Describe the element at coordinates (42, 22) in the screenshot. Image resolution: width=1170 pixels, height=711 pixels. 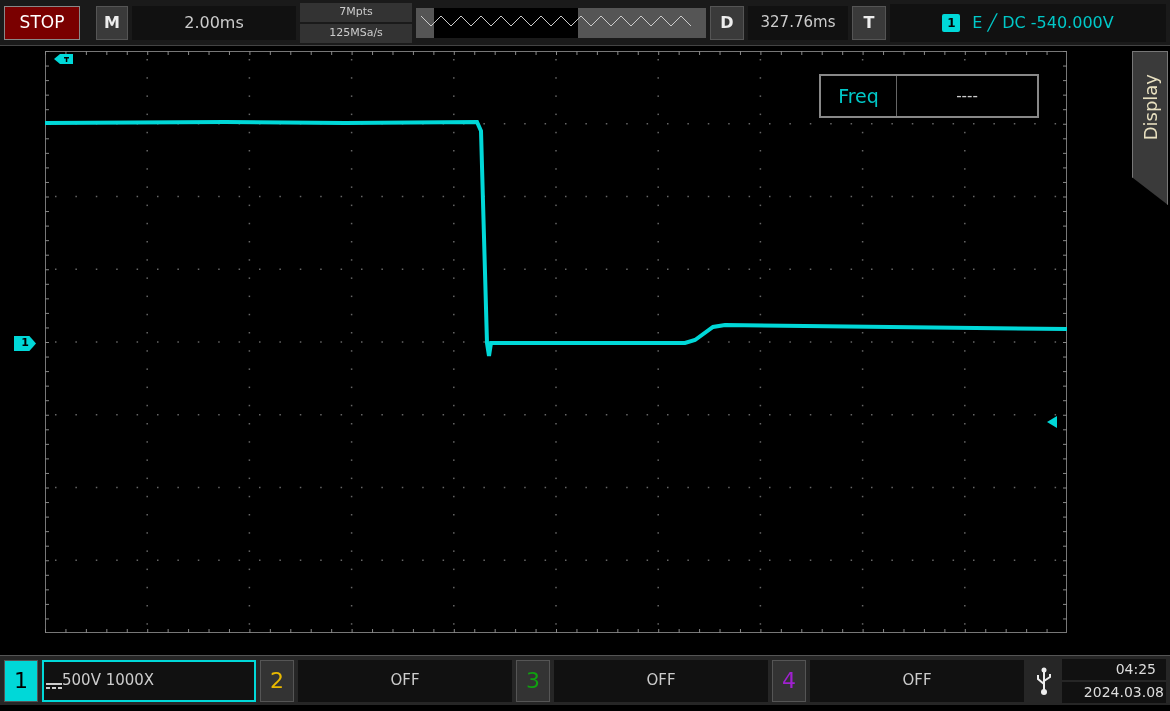
I see `stop-button: STOP` at that location.